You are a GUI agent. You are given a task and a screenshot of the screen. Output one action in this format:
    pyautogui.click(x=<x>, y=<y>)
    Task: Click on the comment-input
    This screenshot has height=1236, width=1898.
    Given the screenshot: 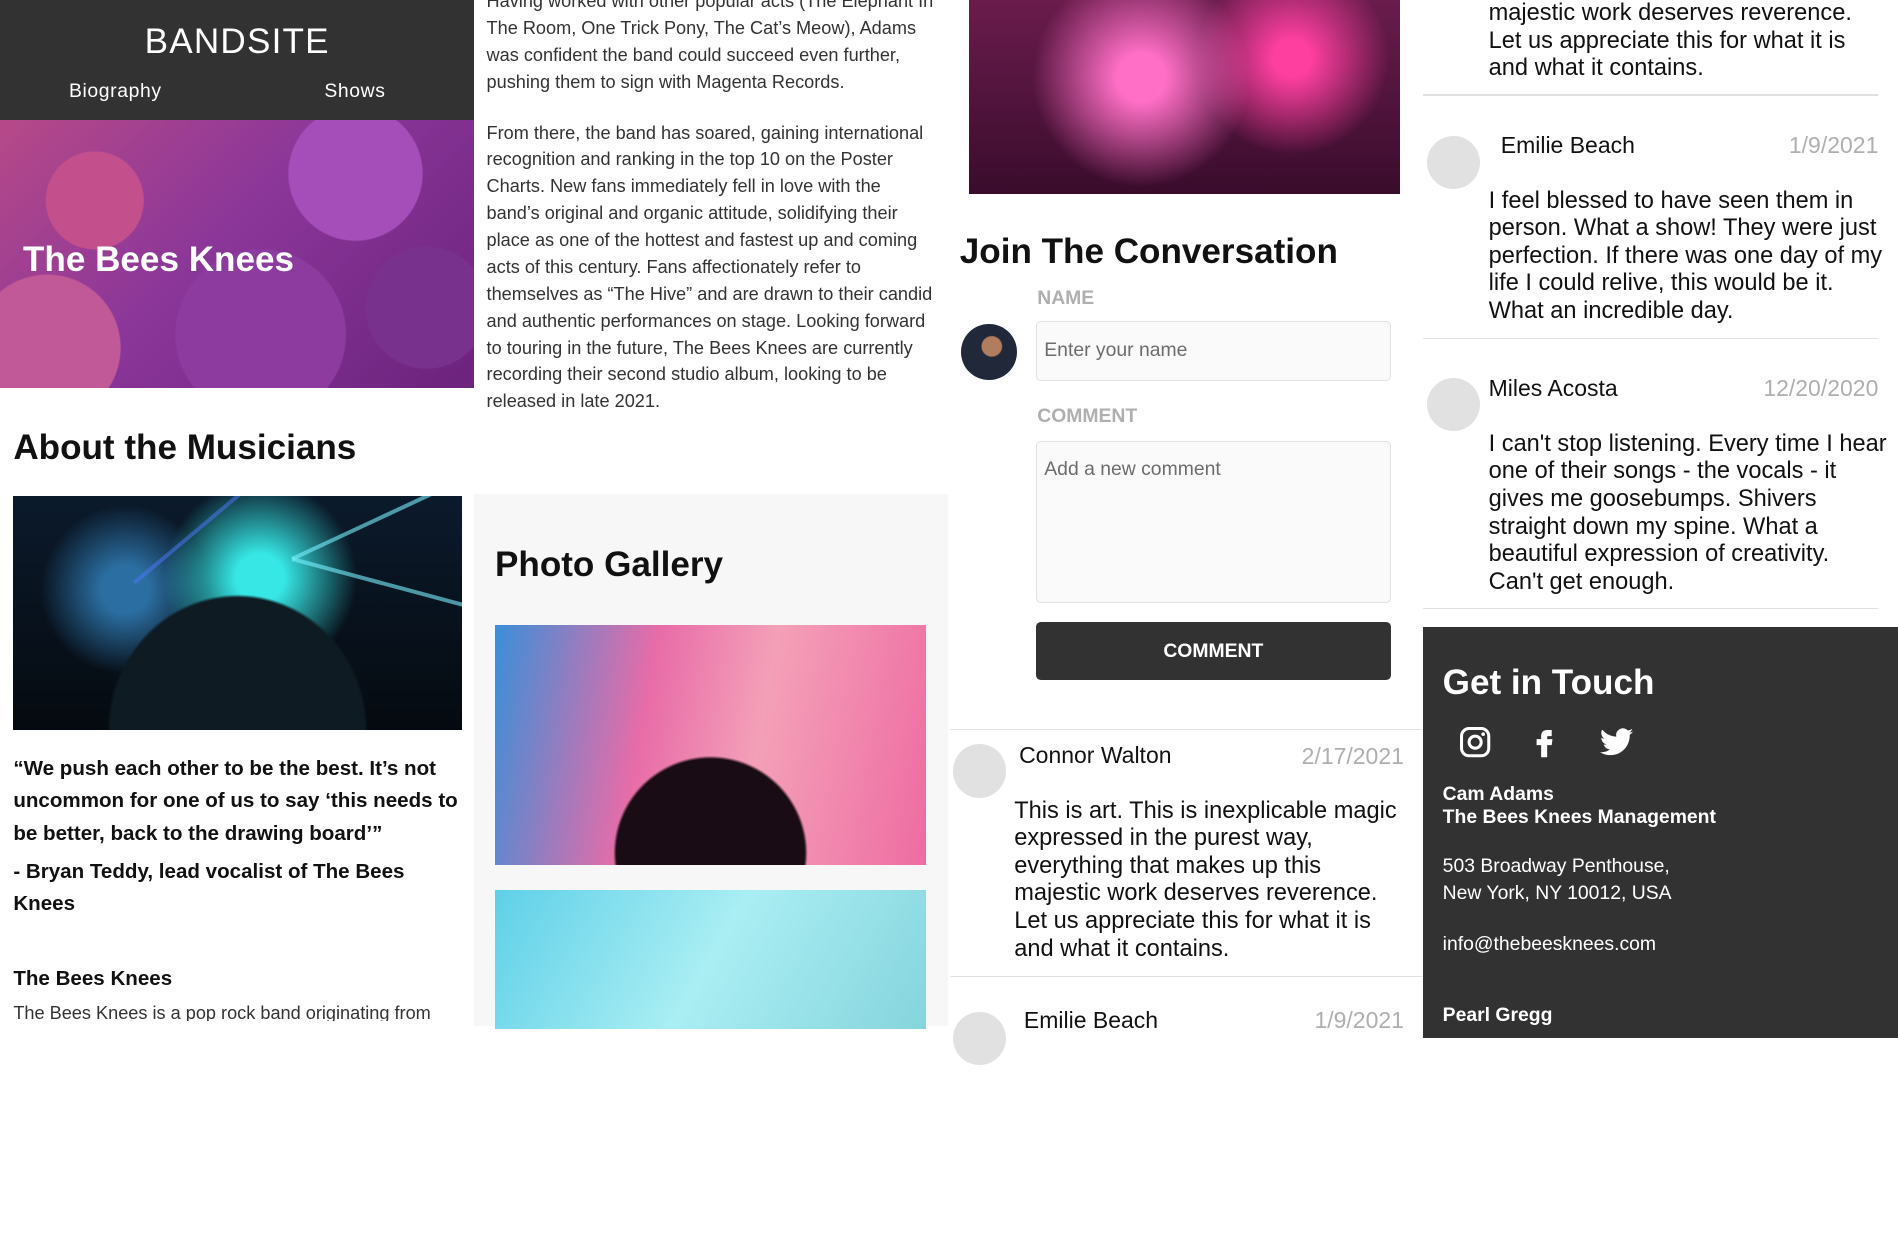 What is the action you would take?
    pyautogui.click(x=1213, y=521)
    